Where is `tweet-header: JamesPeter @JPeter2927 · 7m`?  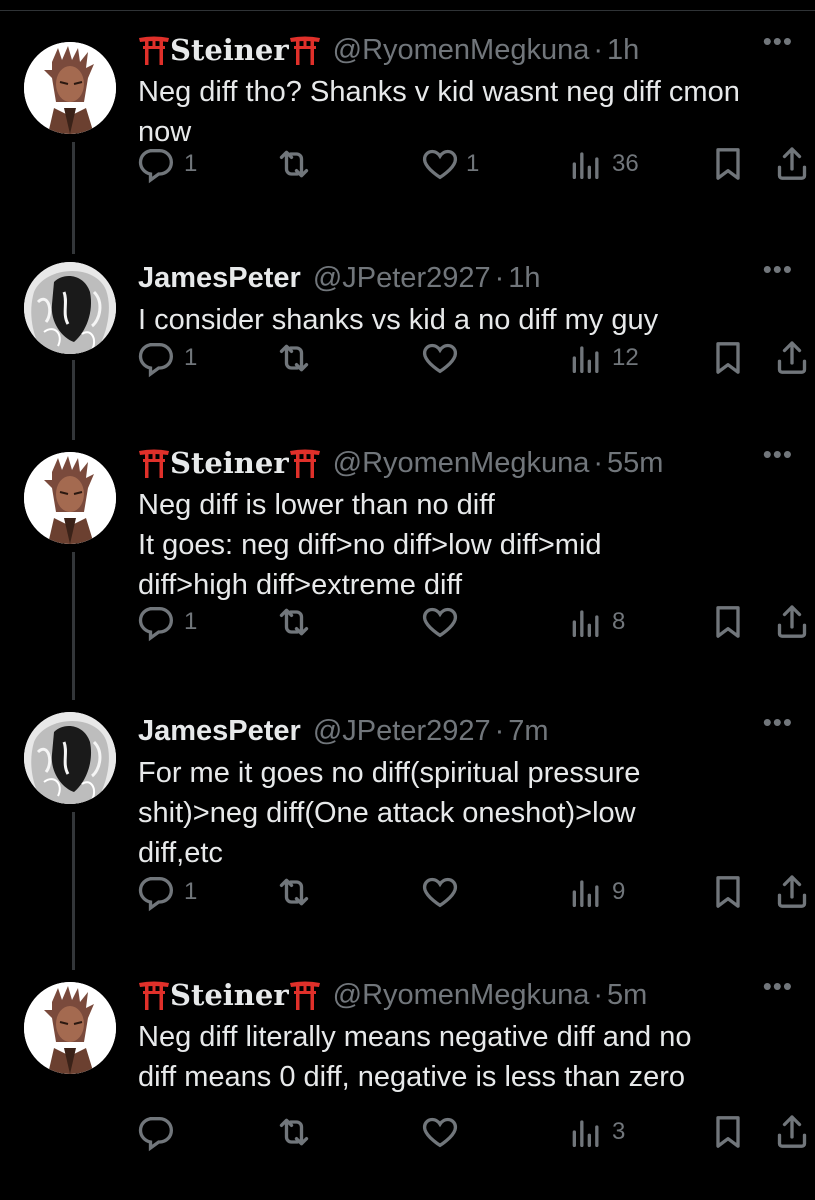
tweet-header: JamesPeter @JPeter2927 · 7m is located at coordinates (470, 731).